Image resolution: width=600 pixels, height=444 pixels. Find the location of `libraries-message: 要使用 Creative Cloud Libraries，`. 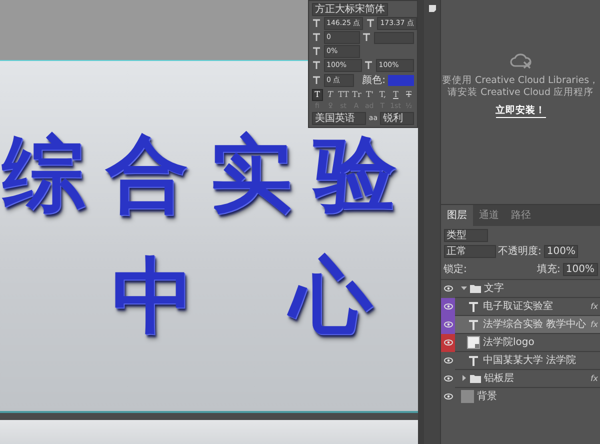

libraries-message: 要使用 Creative Cloud Libraries， is located at coordinates (521, 81).